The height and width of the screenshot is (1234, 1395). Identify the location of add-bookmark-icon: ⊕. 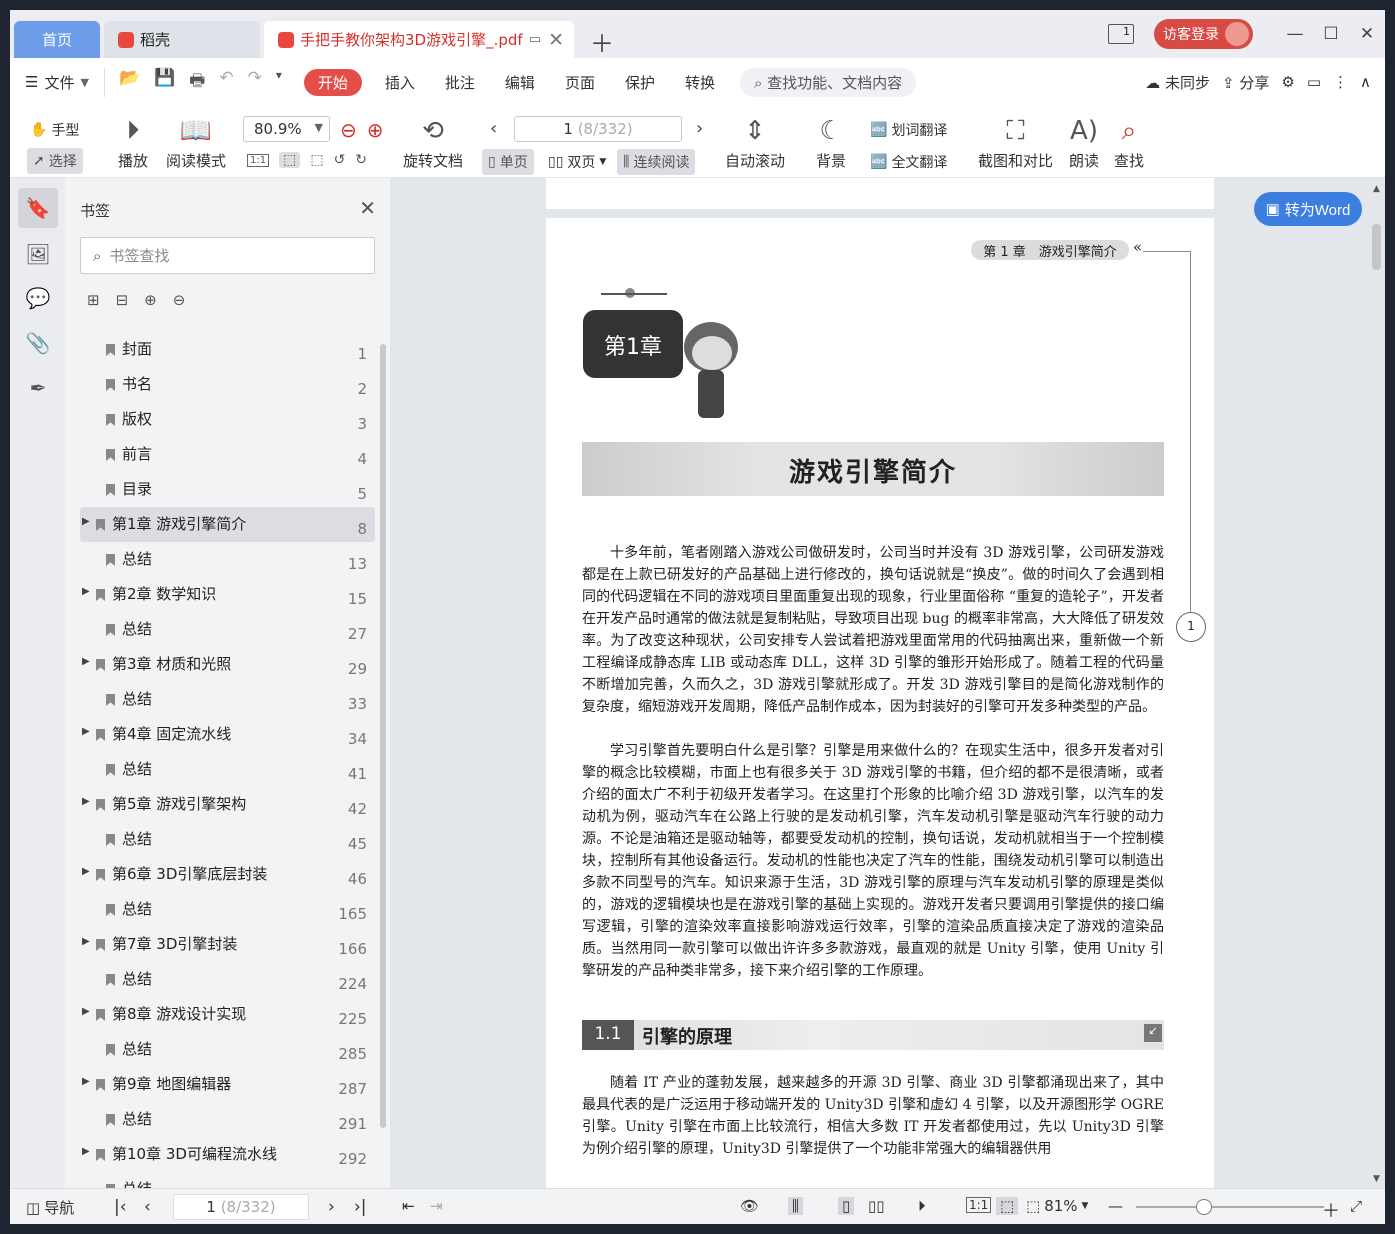
(150, 300).